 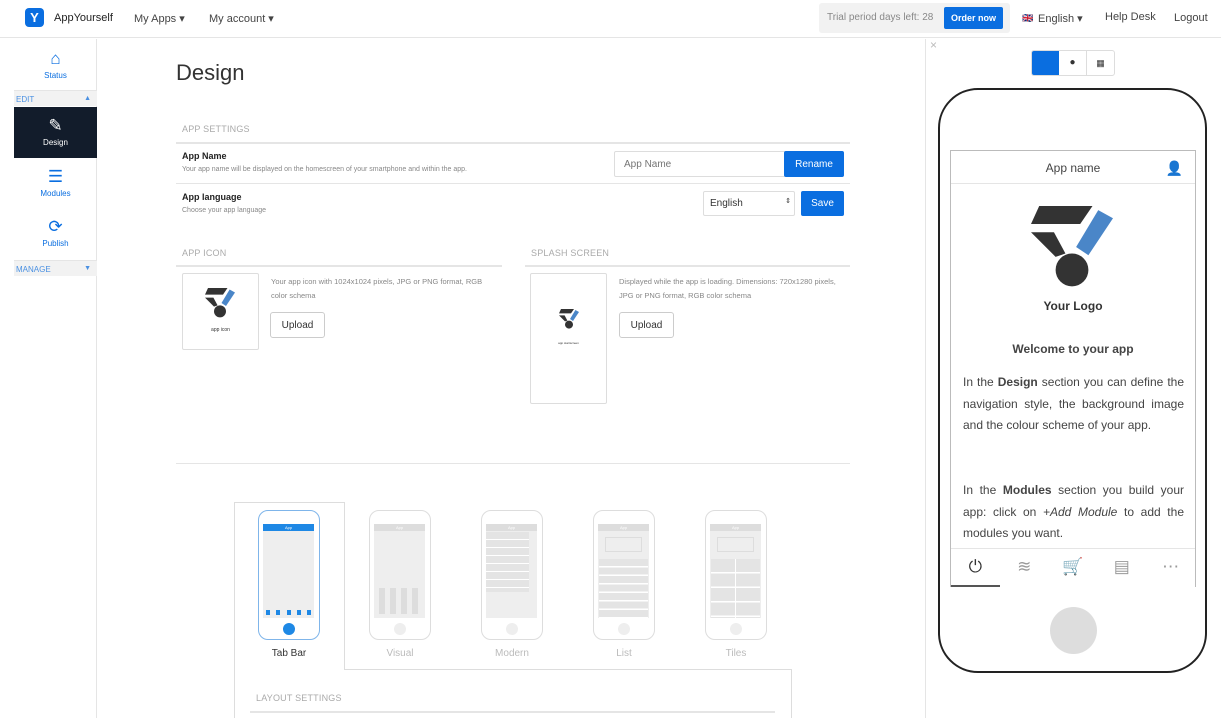 I want to click on apple-icon, so click(x=1045, y=63).